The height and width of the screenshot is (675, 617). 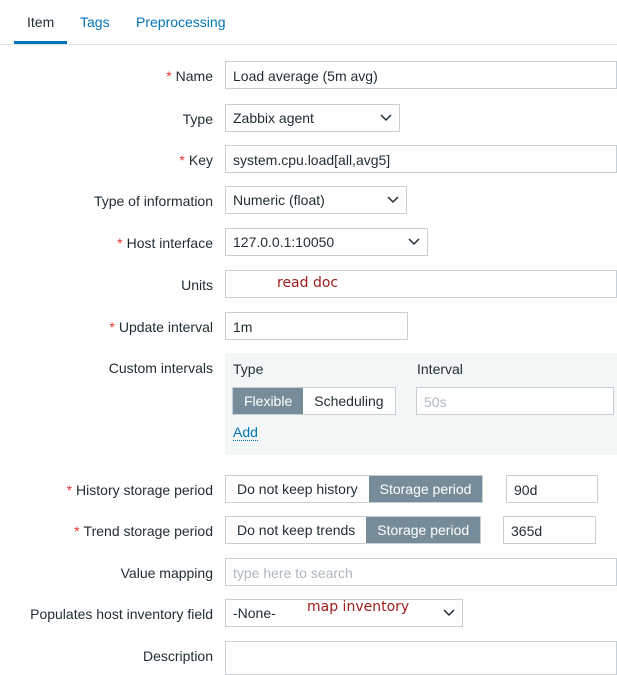 What do you see at coordinates (312, 118) in the screenshot?
I see `type-select: Zabbix agent` at bounding box center [312, 118].